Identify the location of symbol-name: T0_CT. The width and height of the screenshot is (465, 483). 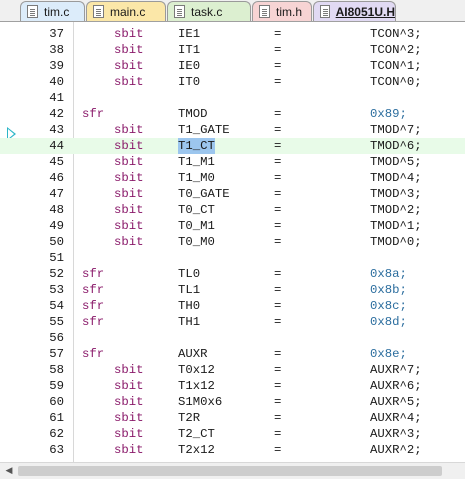
(196, 210).